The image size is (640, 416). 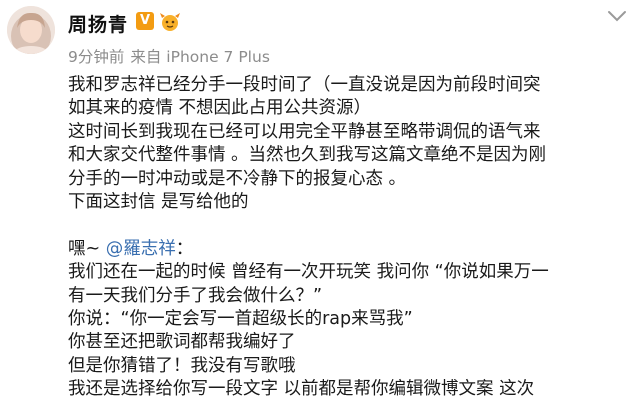 What do you see at coordinates (98, 23) in the screenshot?
I see `username: 周扬青` at bounding box center [98, 23].